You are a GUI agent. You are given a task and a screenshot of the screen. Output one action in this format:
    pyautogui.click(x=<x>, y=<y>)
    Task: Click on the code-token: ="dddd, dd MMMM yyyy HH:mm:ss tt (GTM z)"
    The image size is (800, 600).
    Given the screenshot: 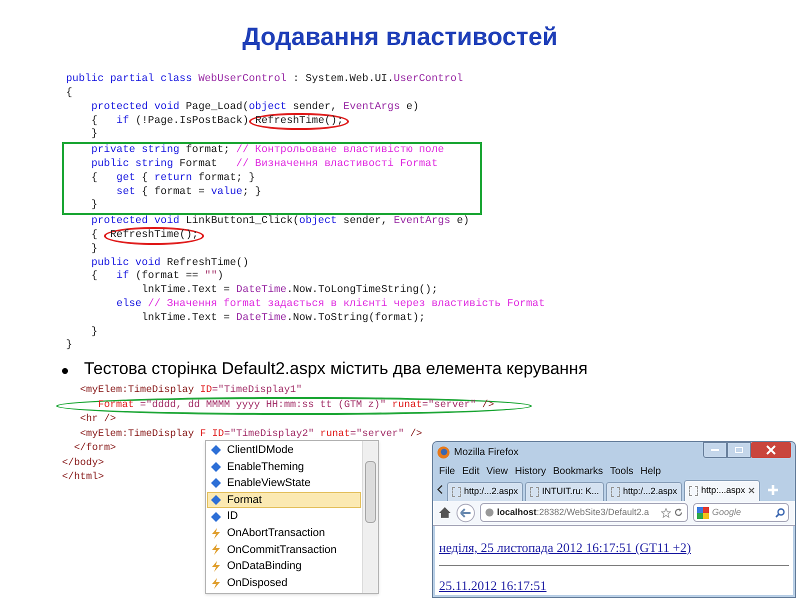 What is the action you would take?
    pyautogui.click(x=263, y=405)
    